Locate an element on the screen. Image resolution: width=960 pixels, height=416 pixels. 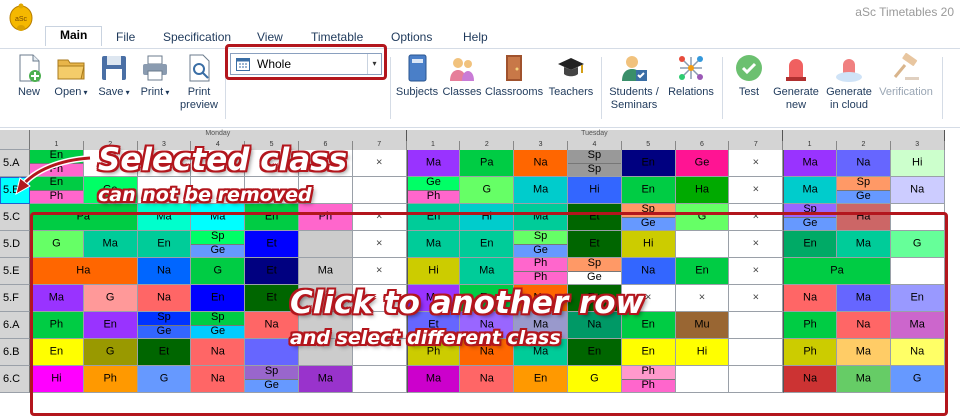
door-icon is located at coordinates (514, 68).